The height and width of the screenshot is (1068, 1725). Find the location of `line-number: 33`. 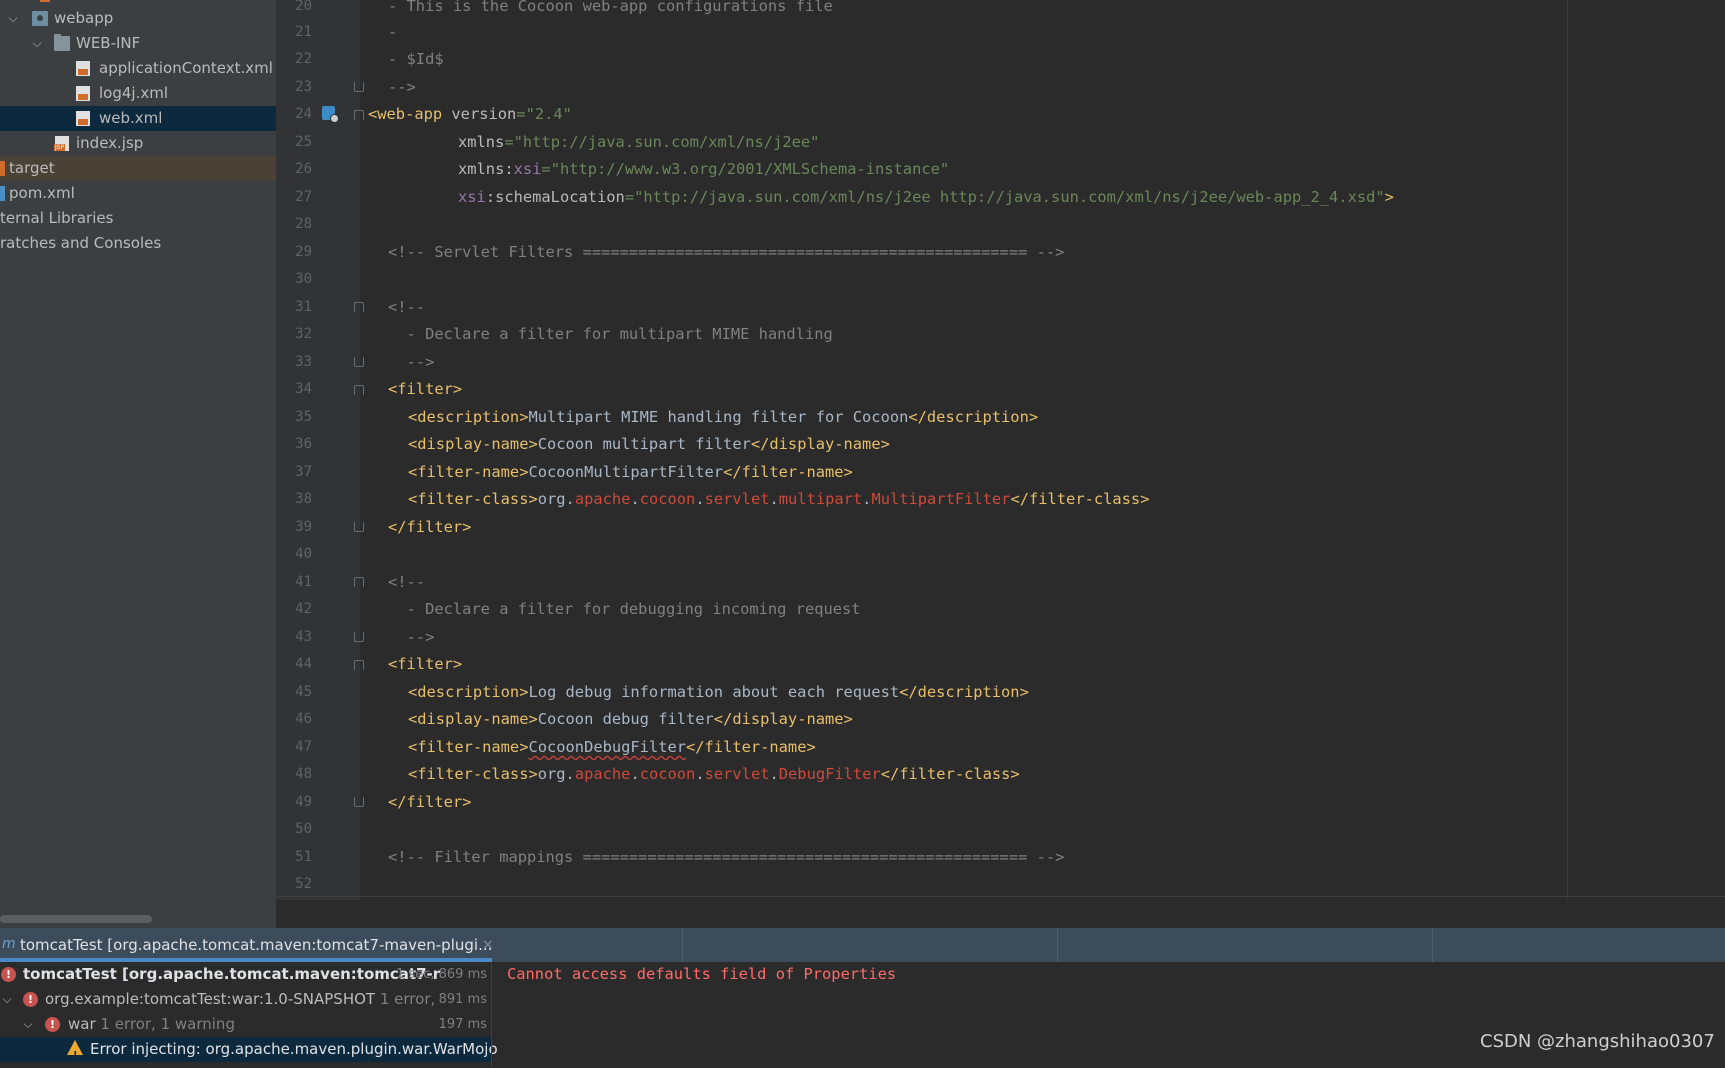

line-number: 33 is located at coordinates (303, 362).